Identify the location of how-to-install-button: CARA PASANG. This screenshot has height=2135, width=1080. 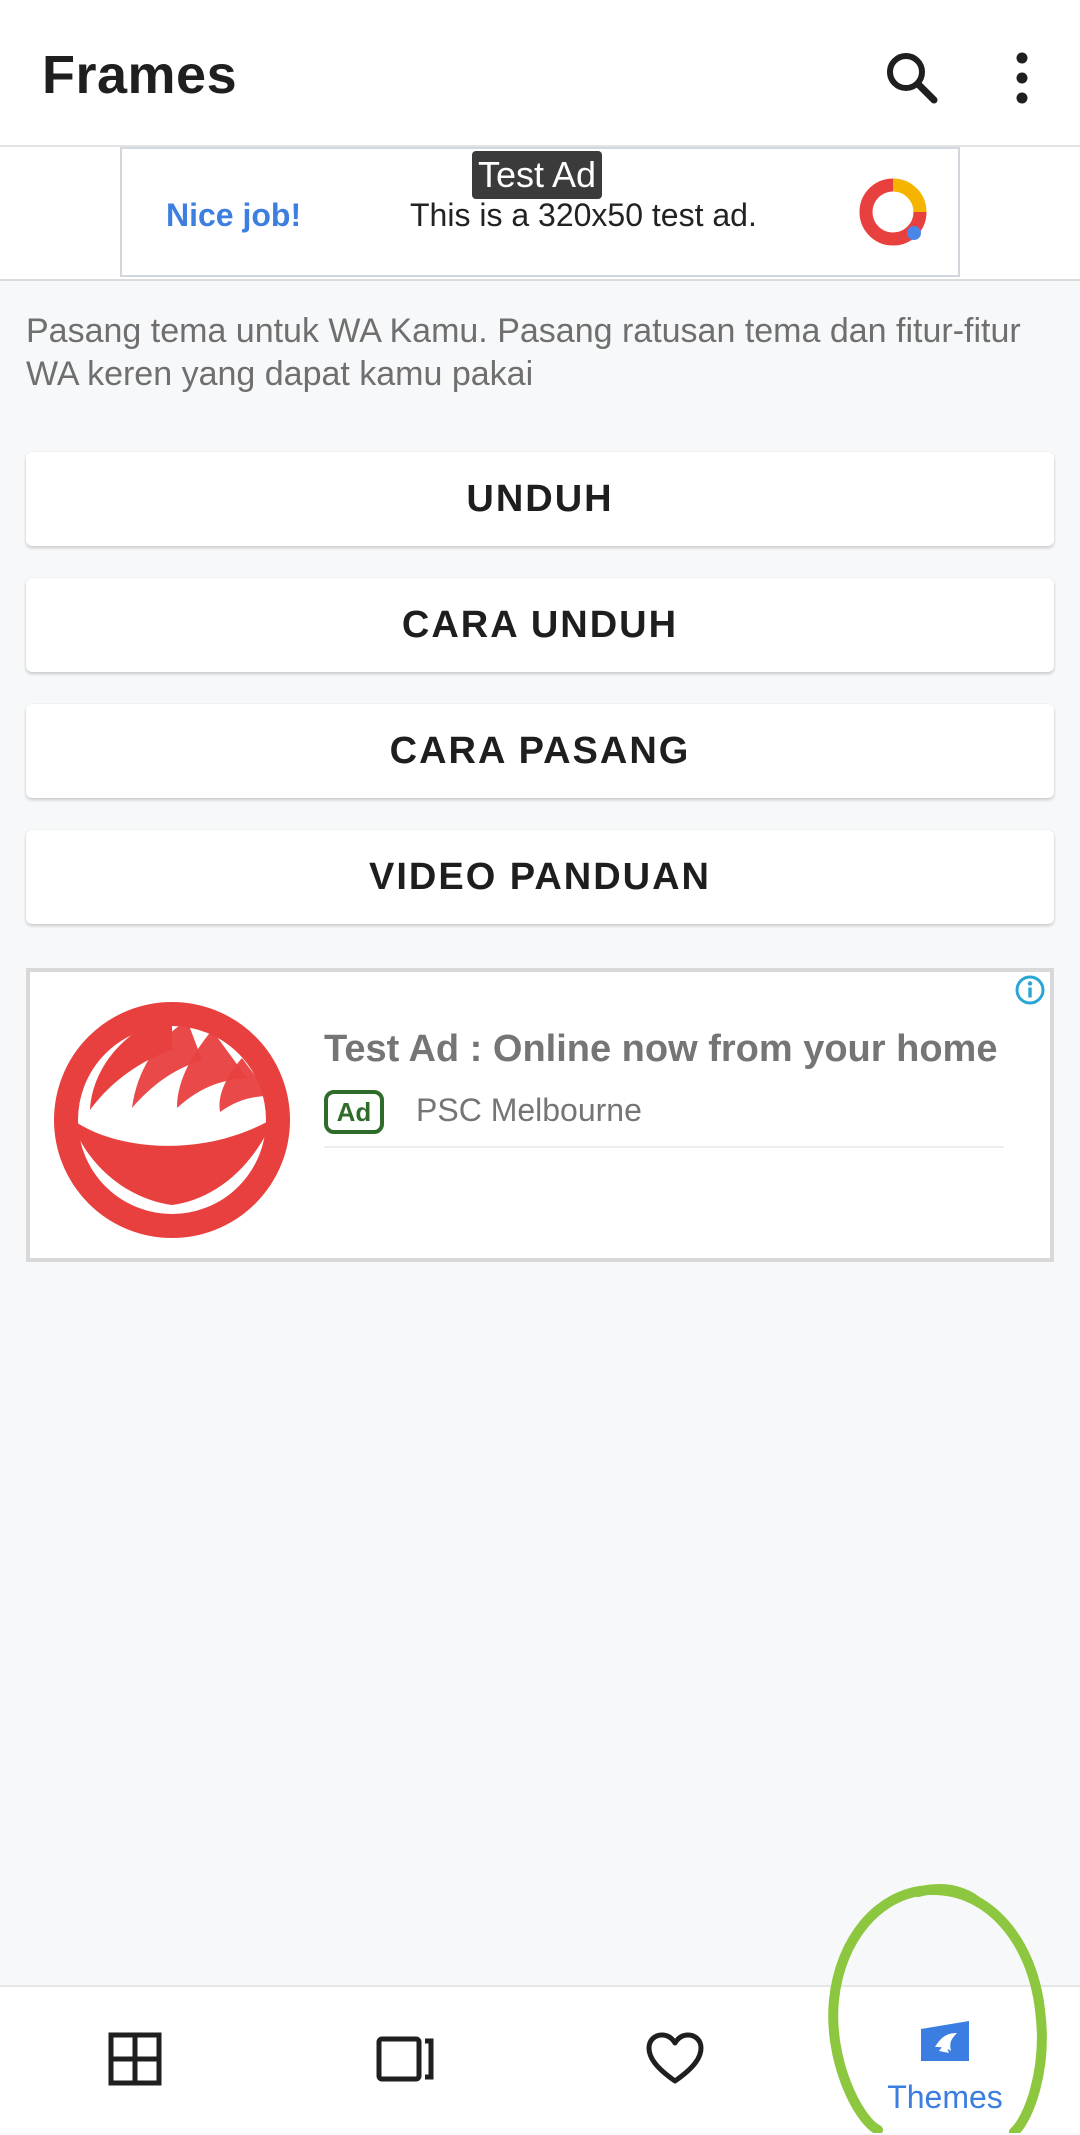
(540, 751).